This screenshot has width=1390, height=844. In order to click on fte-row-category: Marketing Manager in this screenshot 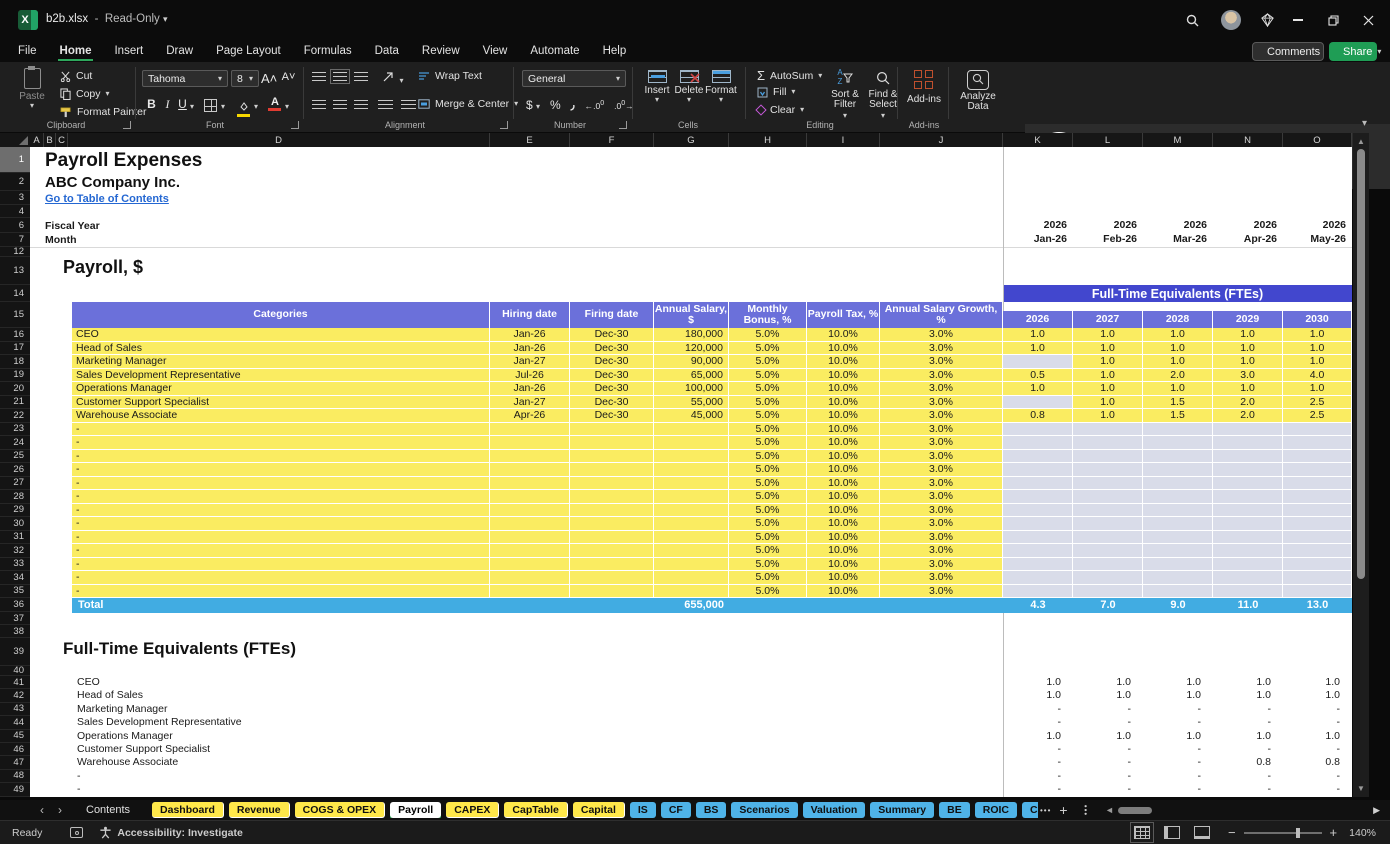, I will do `click(277, 709)`.